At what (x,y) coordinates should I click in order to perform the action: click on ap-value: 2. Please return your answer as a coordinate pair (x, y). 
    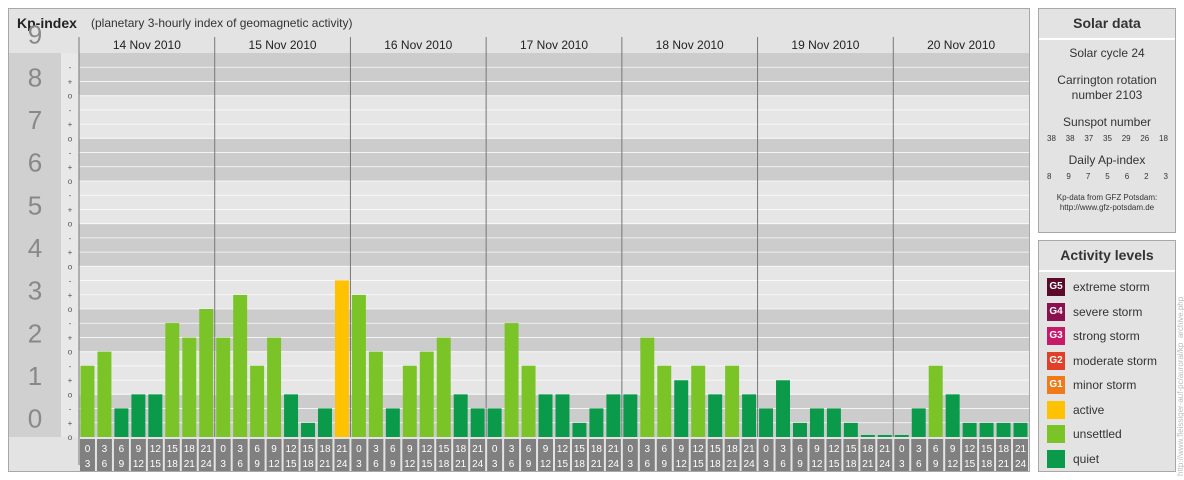
    Looking at the image, I should click on (1146, 176).